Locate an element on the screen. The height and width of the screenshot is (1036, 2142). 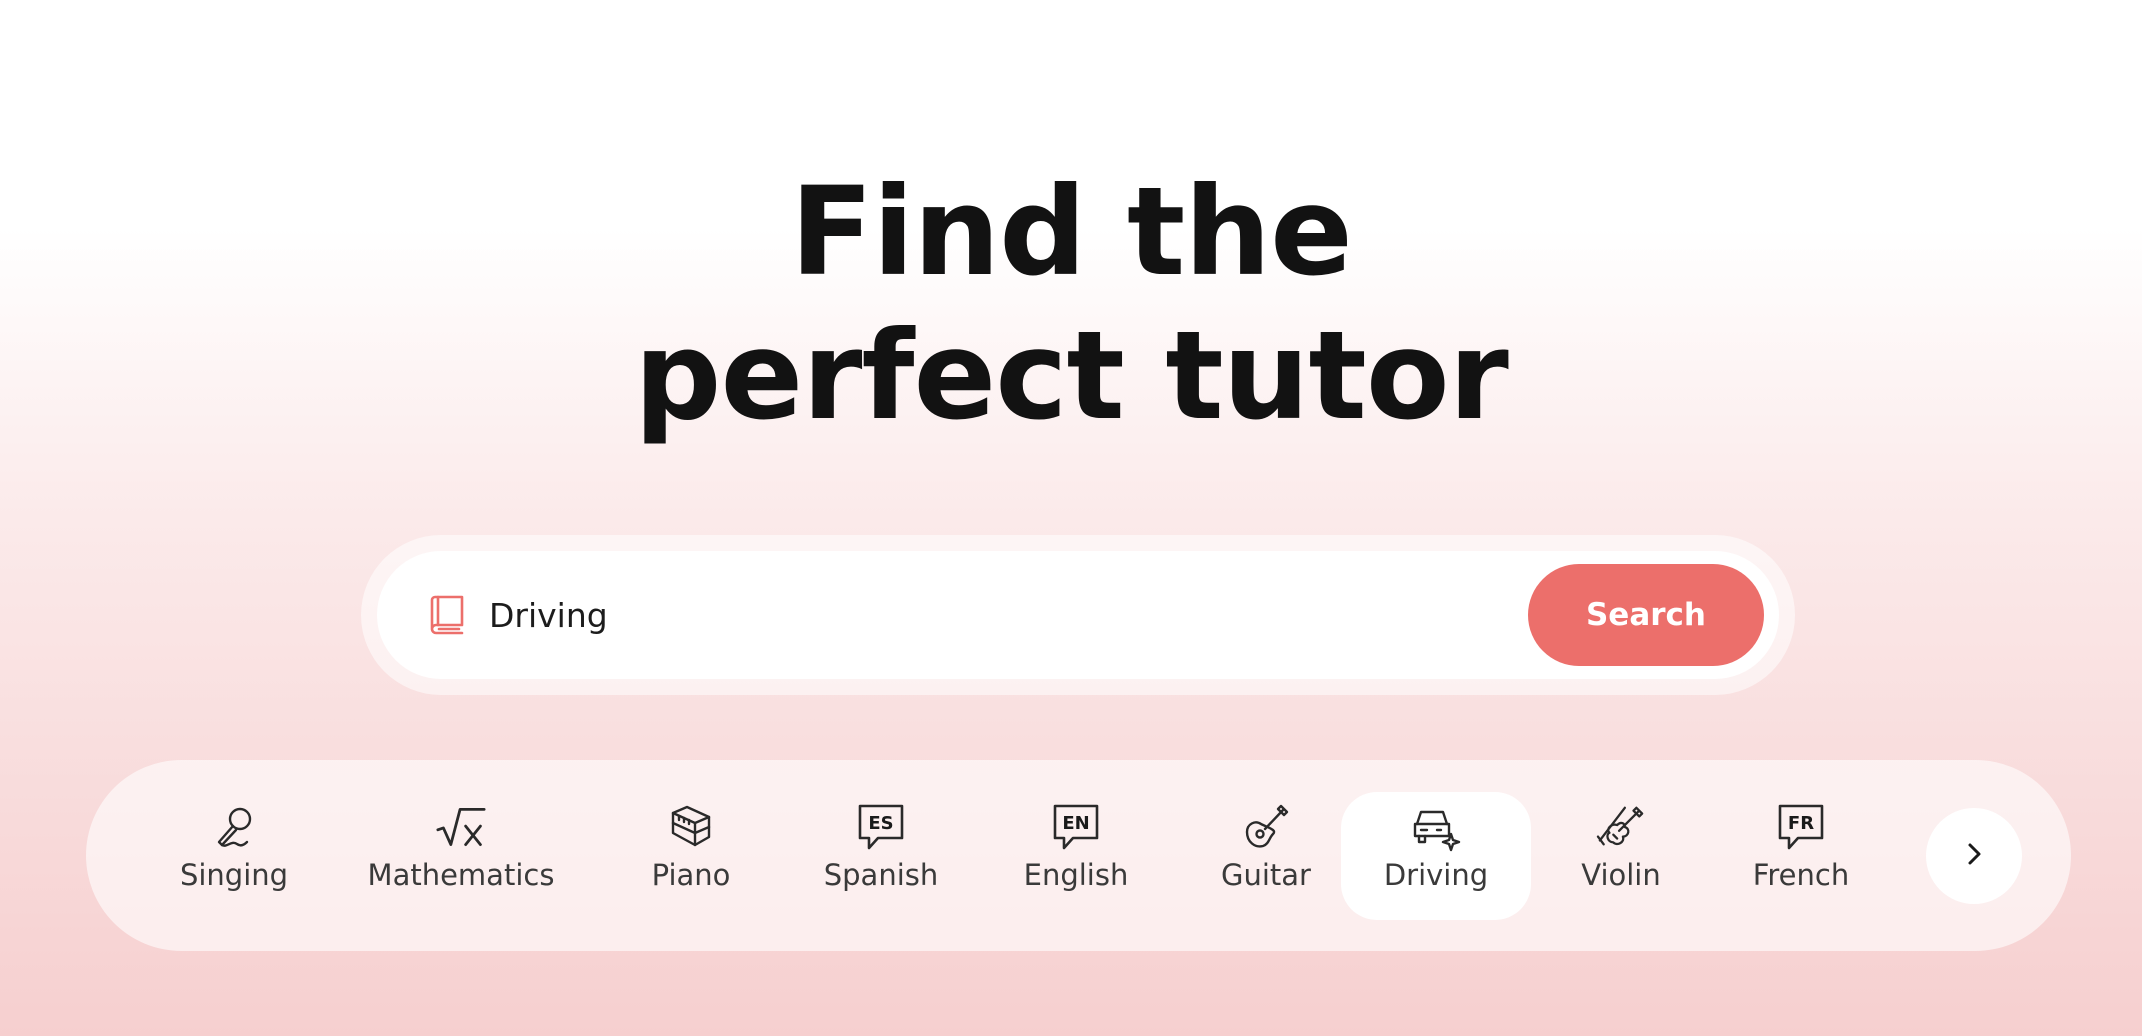
chevron-right-icon is located at coordinates (1974, 856).